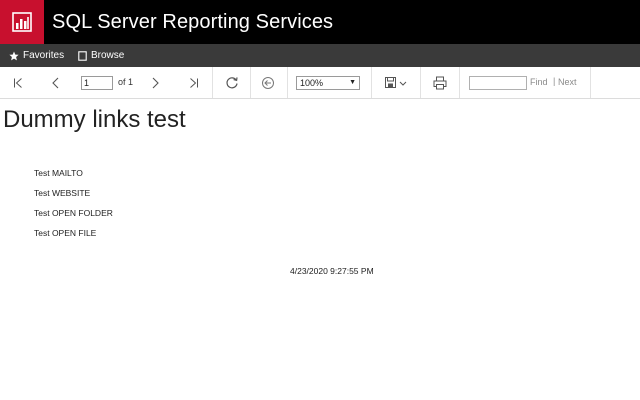 Image resolution: width=640 pixels, height=400 pixels. I want to click on first-page-button, so click(18, 83).